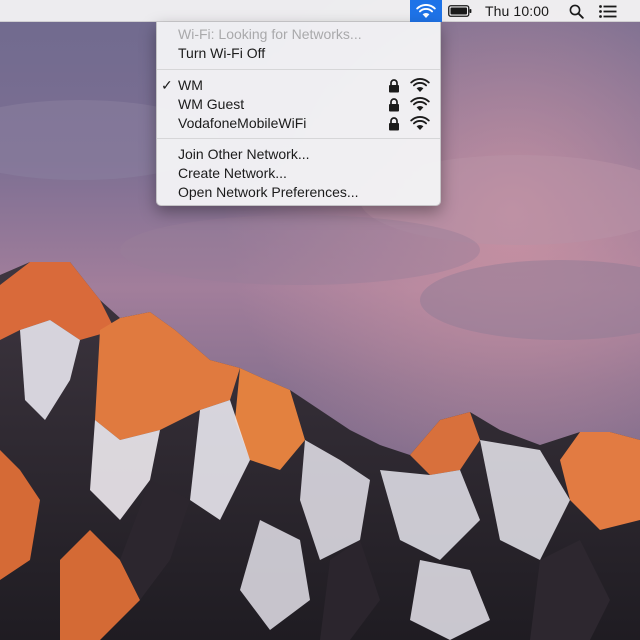 The image size is (640, 640). I want to click on battery-status-menu, so click(460, 11).